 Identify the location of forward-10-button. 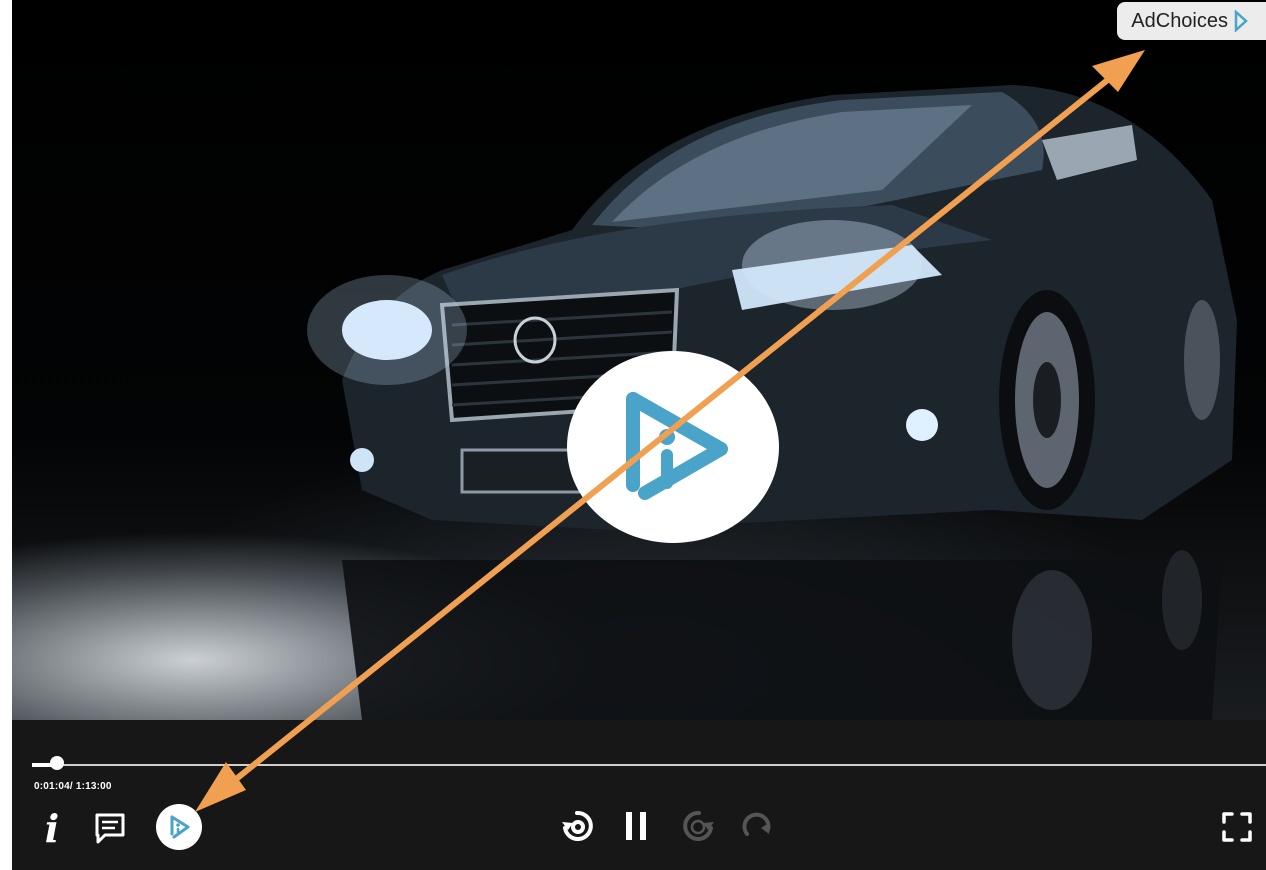
(699, 826).